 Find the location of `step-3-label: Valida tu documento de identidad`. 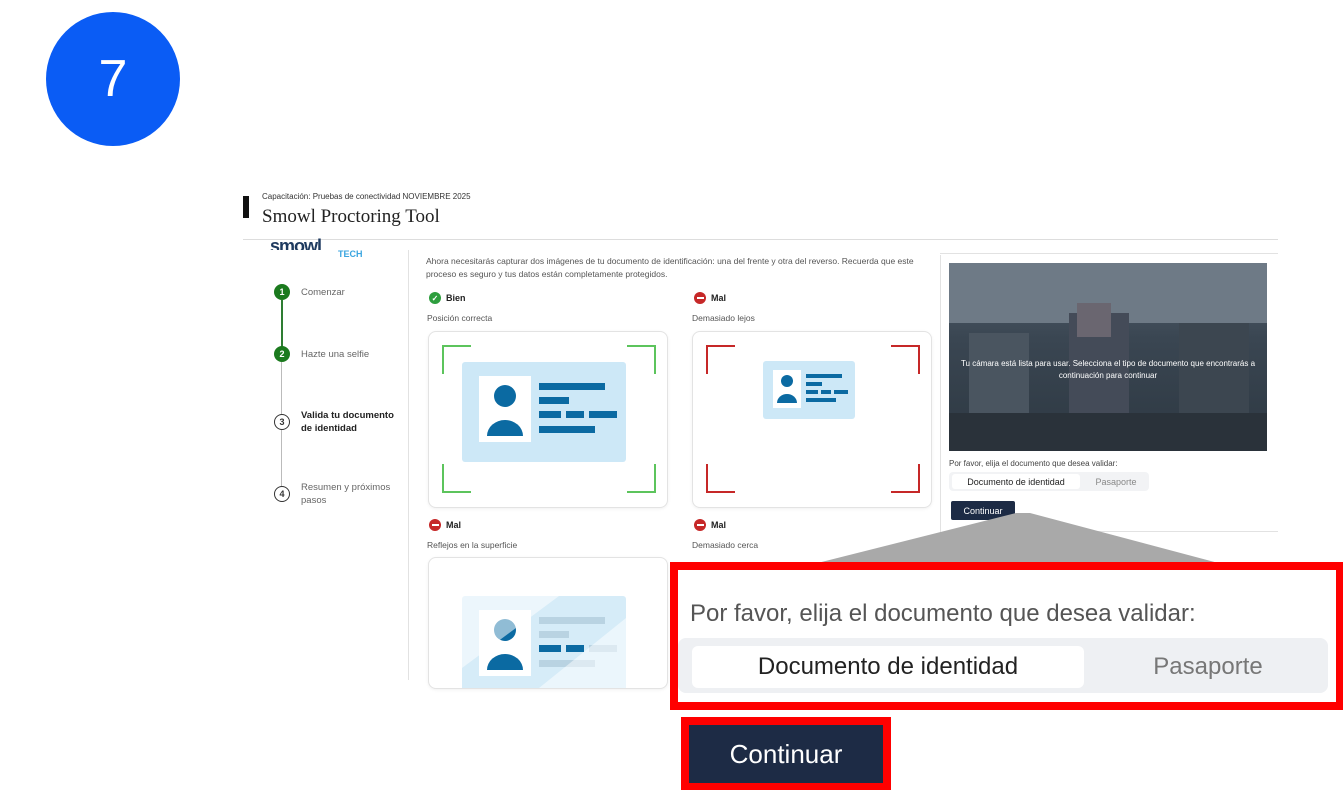

step-3-label: Valida tu documento de identidad is located at coordinates (351, 422).